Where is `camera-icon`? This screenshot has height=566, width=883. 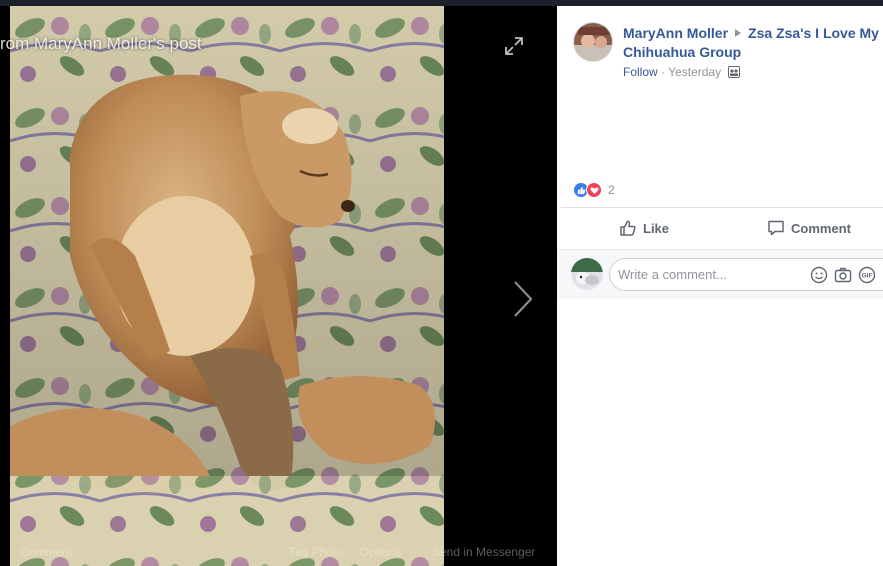 camera-icon is located at coordinates (843, 277).